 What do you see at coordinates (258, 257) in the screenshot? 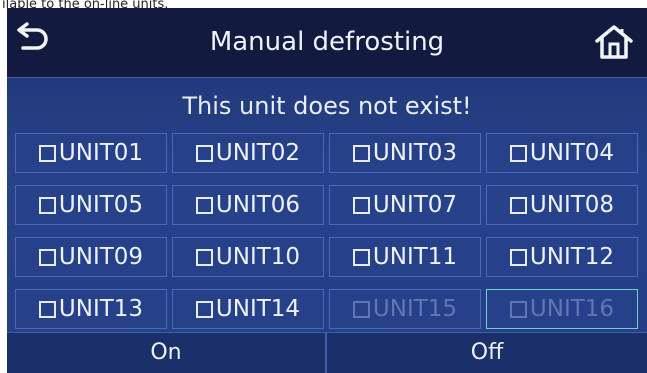
I see `unit-label: UNIT10` at bounding box center [258, 257].